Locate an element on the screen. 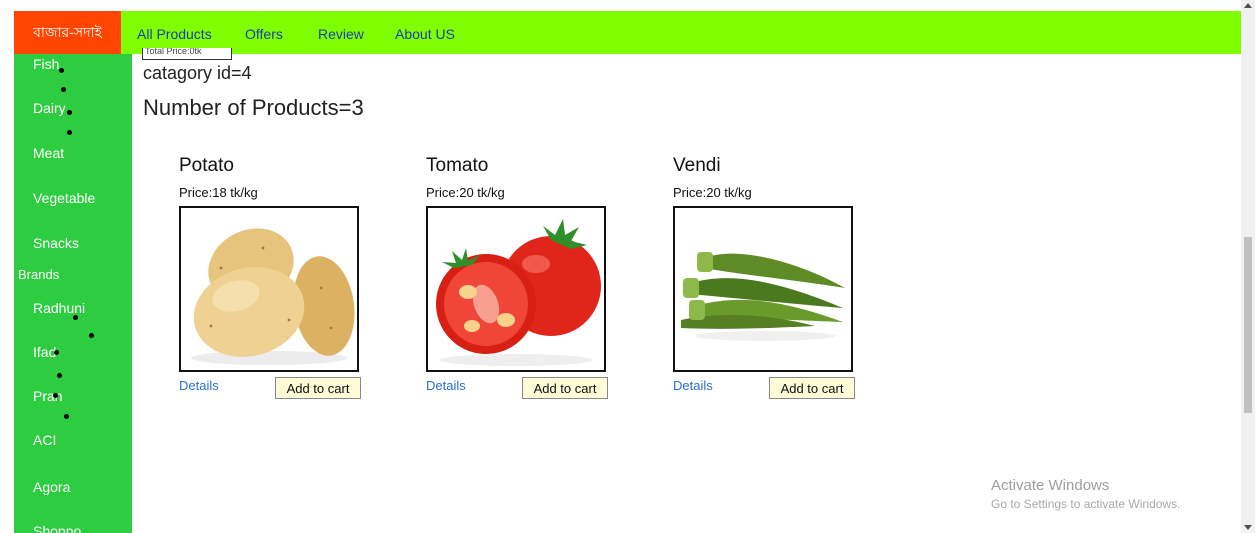 The width and height of the screenshot is (1255, 533). product-price: Price:18 tk/kg is located at coordinates (218, 192).